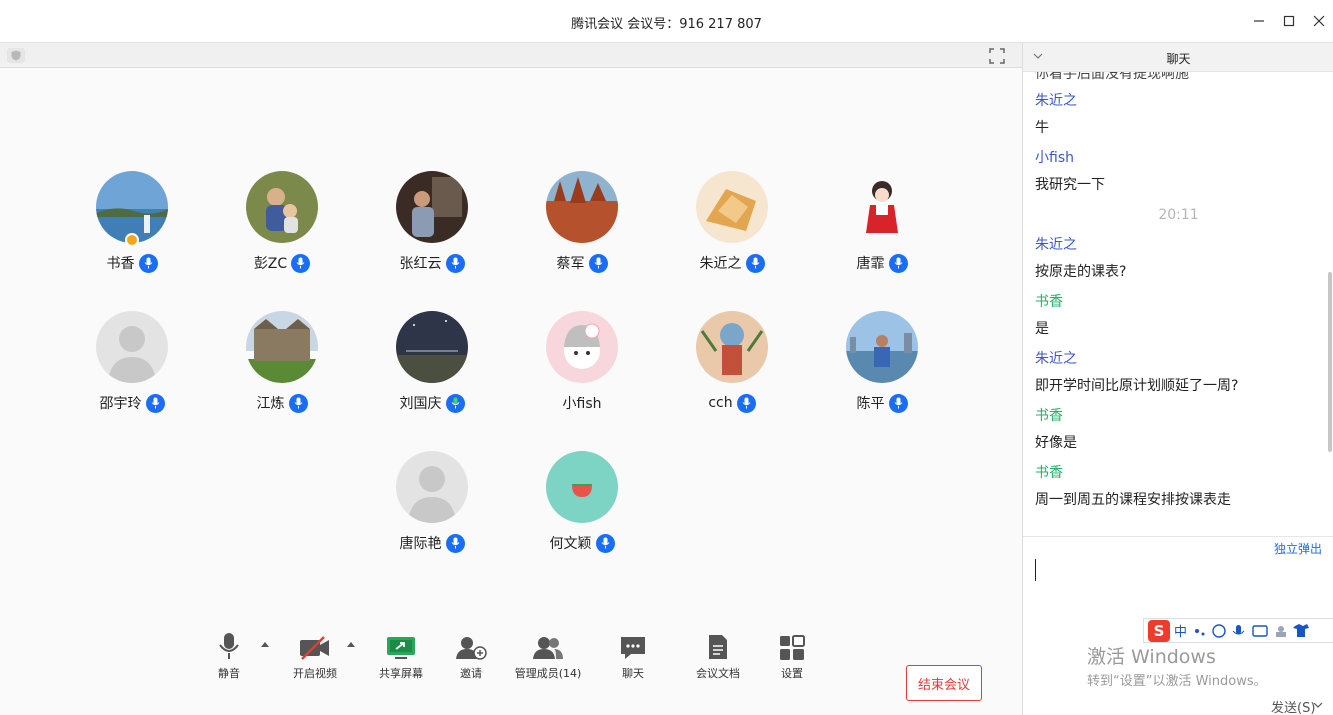 This screenshot has height=715, width=1333. I want to click on send-options-chevron-icon, so click(1318, 705).